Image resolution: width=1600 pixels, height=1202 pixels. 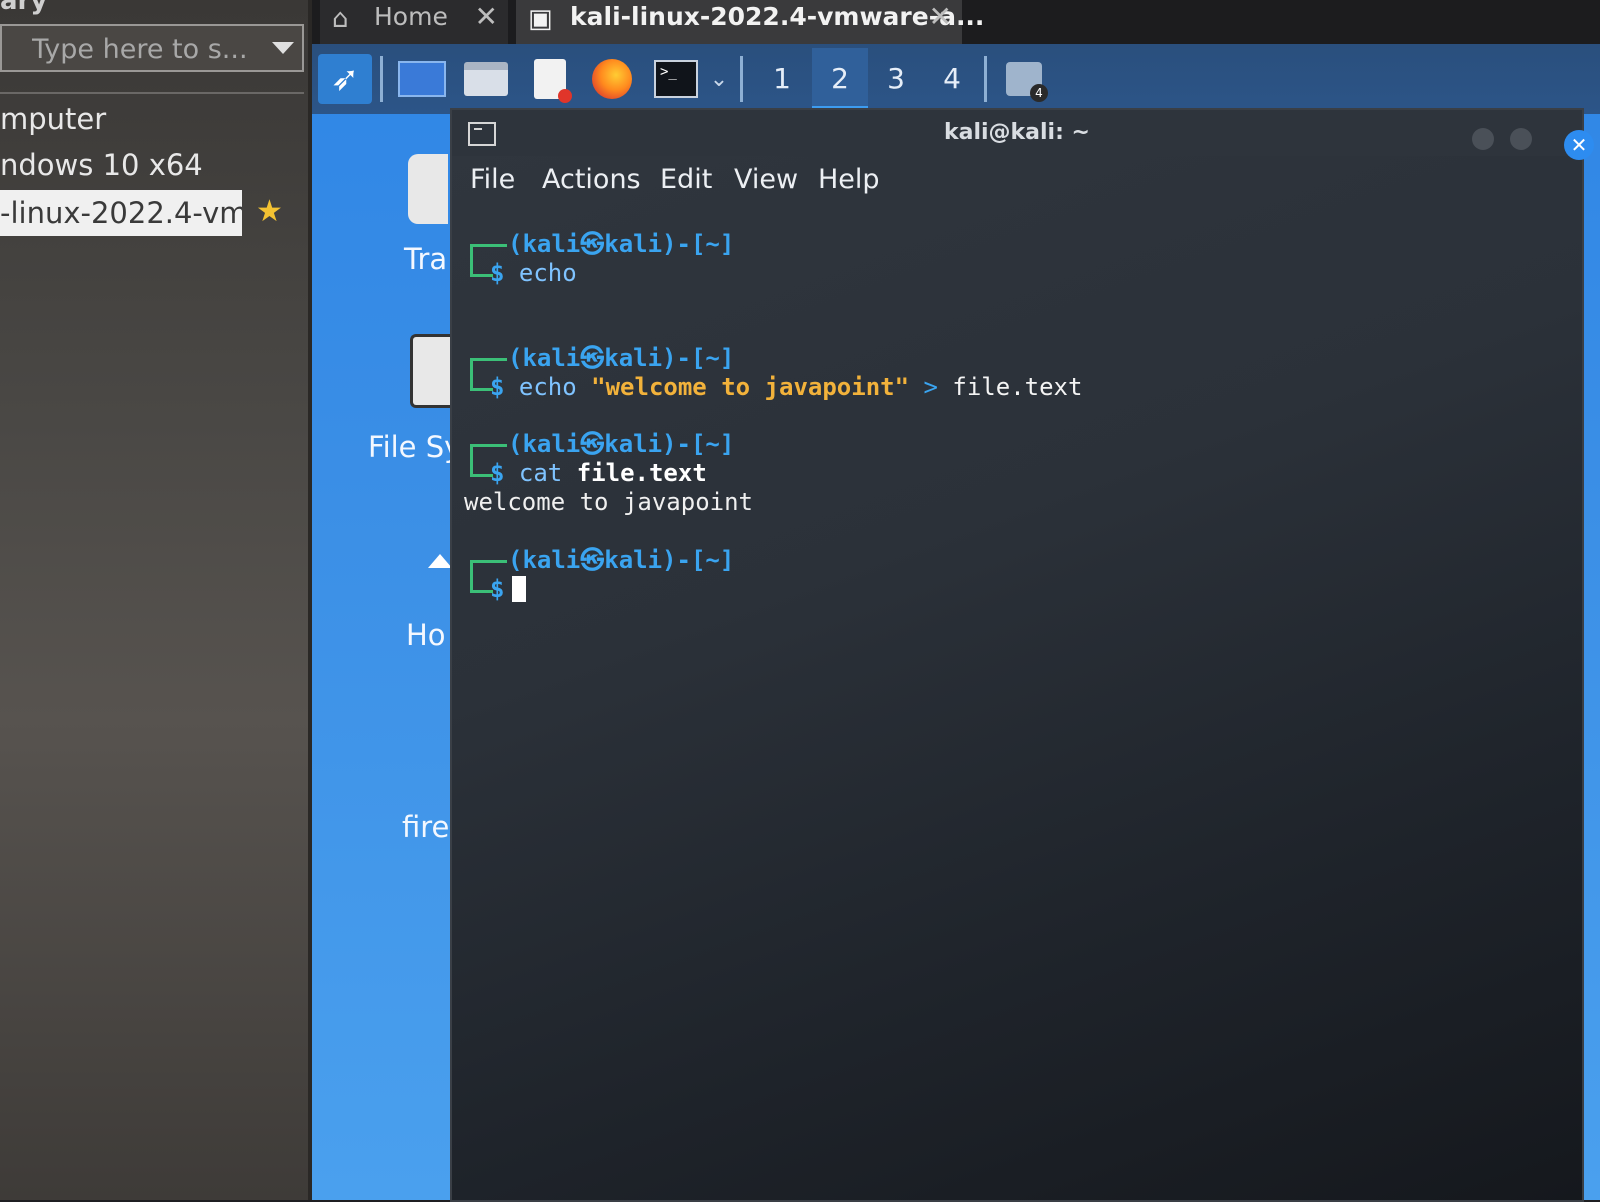 I want to click on firefox-button, so click(x=612, y=79).